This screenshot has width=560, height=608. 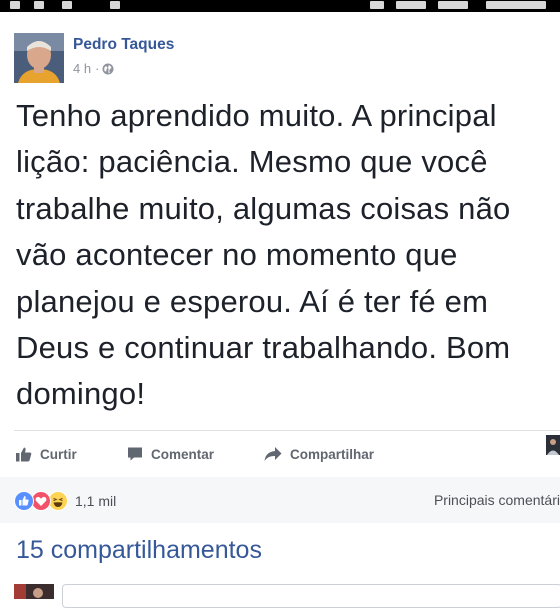 I want to click on globe-icon, so click(x=108, y=68).